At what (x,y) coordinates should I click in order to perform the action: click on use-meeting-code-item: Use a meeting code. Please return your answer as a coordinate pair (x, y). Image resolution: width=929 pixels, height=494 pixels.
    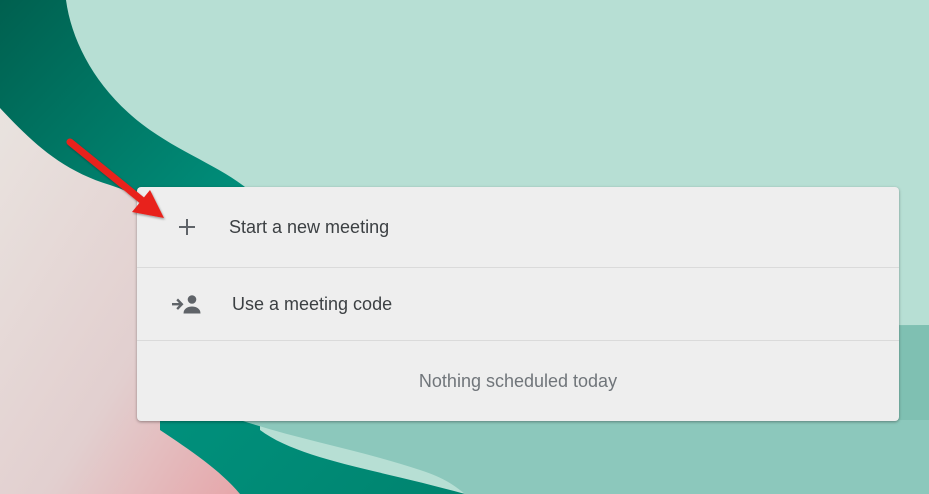
    Looking at the image, I should click on (518, 304).